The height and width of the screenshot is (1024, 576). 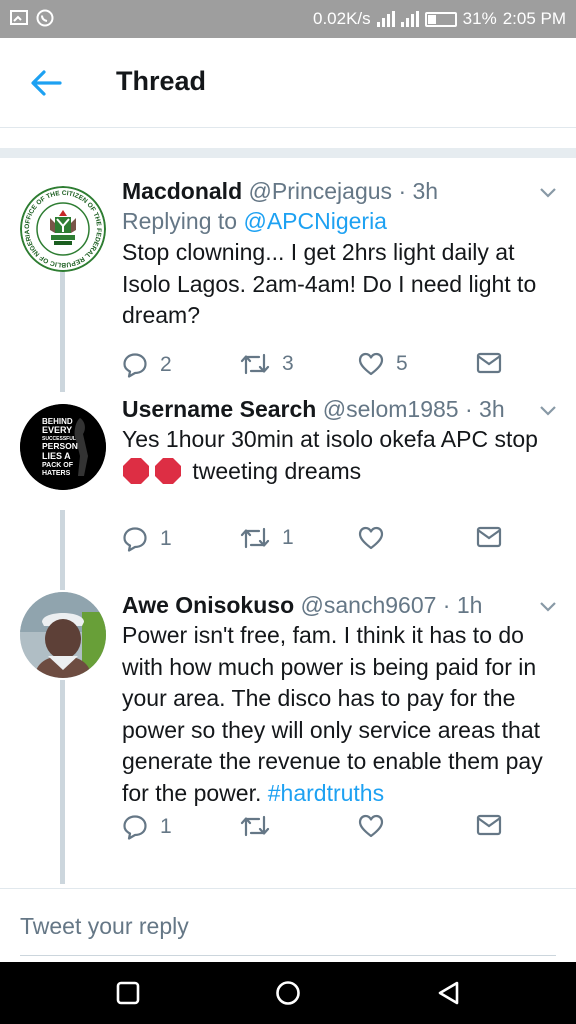 I want to click on tweet-time: · 1h, so click(x=462, y=605).